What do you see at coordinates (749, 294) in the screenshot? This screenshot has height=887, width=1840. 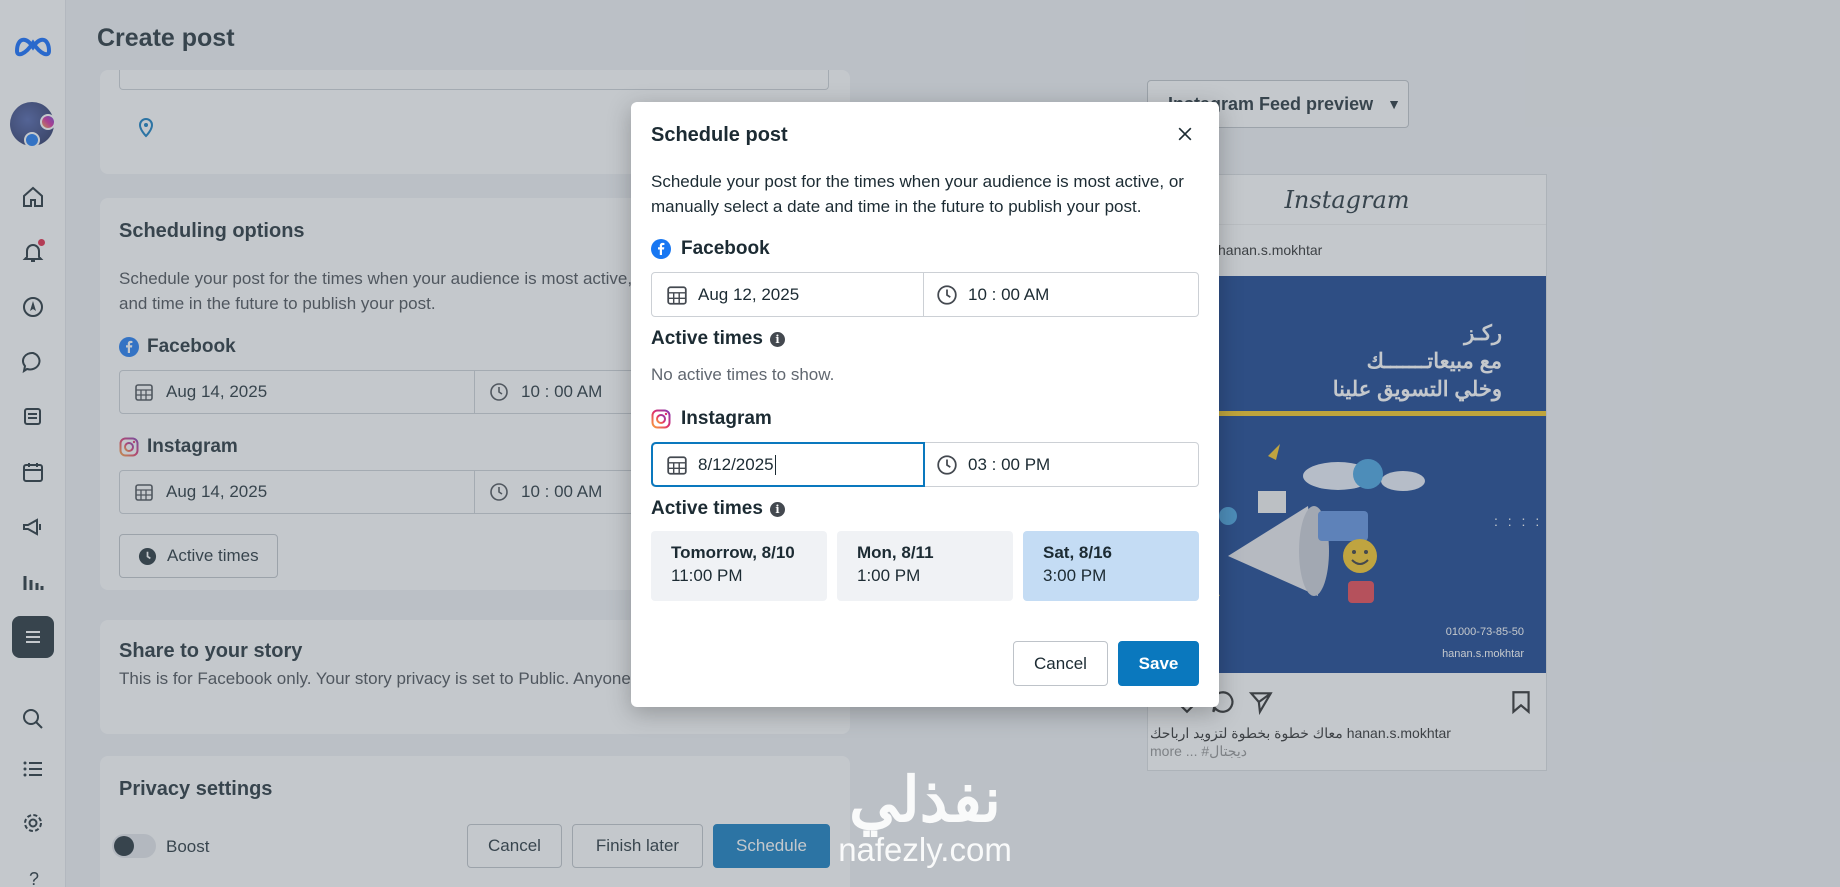 I see `modal-facebook-date-value: Aug 12, 2025` at bounding box center [749, 294].